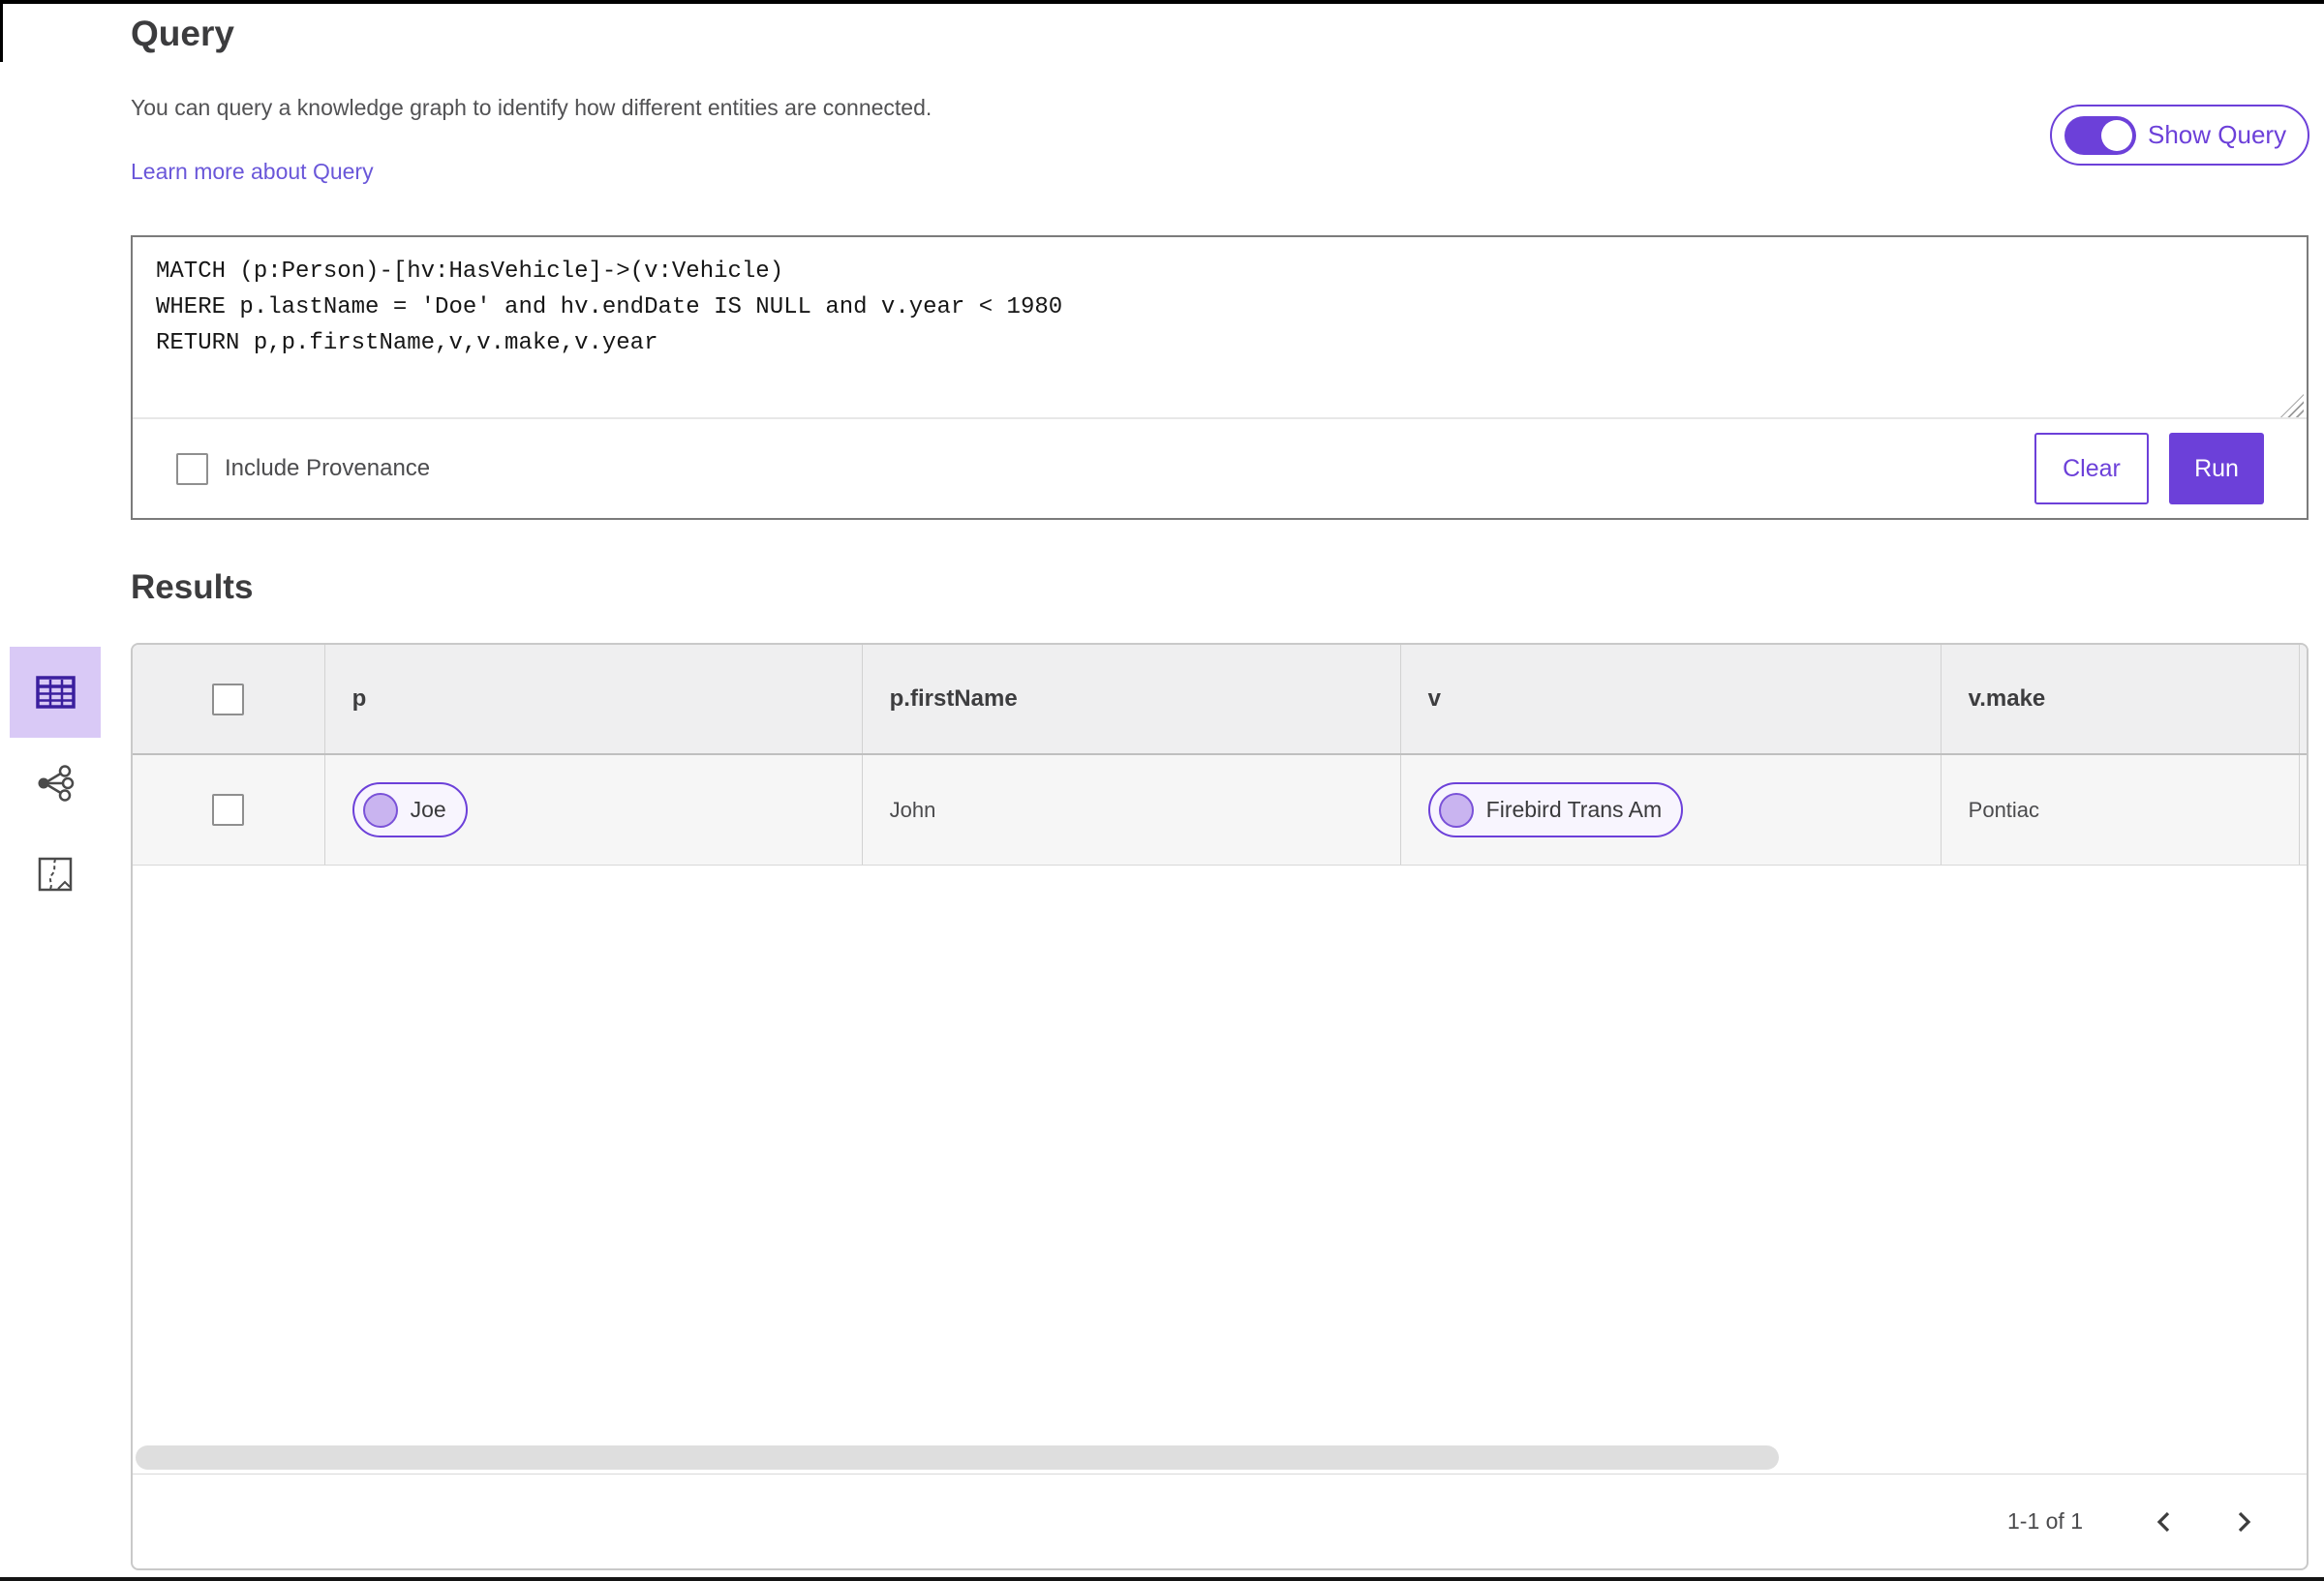 The image size is (2324, 1581). I want to click on learn-more-link: Learn more about Query, so click(253, 172).